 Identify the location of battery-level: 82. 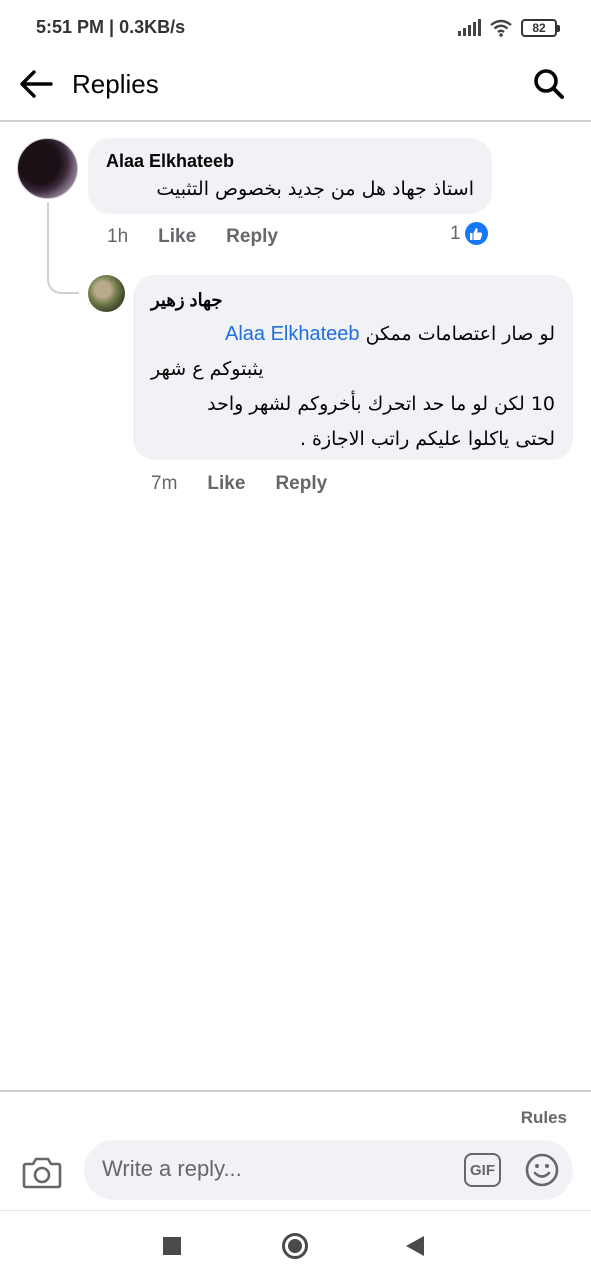
(539, 28).